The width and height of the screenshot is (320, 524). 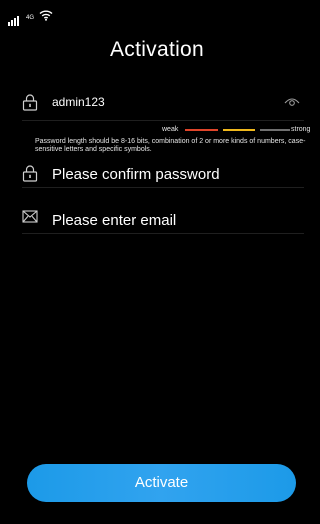 What do you see at coordinates (136, 174) in the screenshot?
I see `confirm-password-input: Please confirm password` at bounding box center [136, 174].